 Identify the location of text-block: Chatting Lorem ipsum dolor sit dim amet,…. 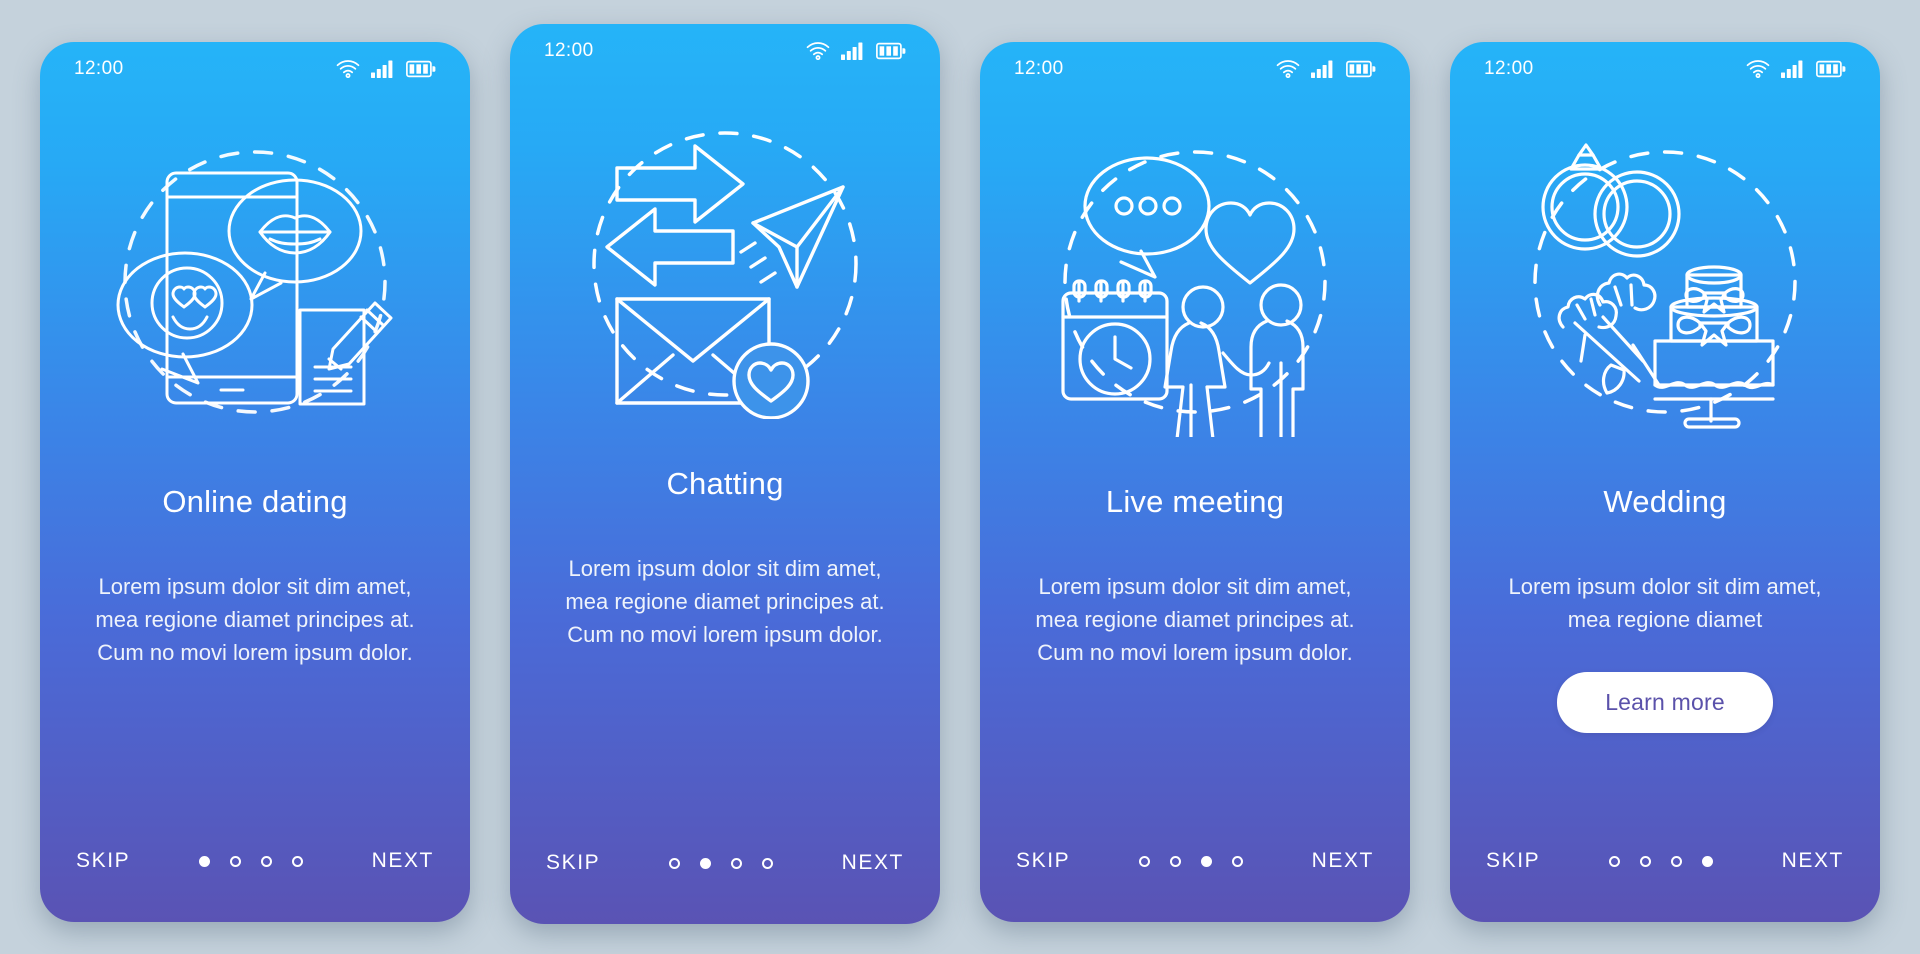
(725, 631).